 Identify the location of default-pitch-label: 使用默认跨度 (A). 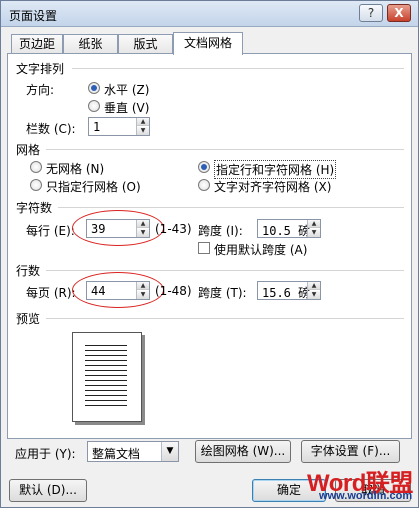
(260, 249).